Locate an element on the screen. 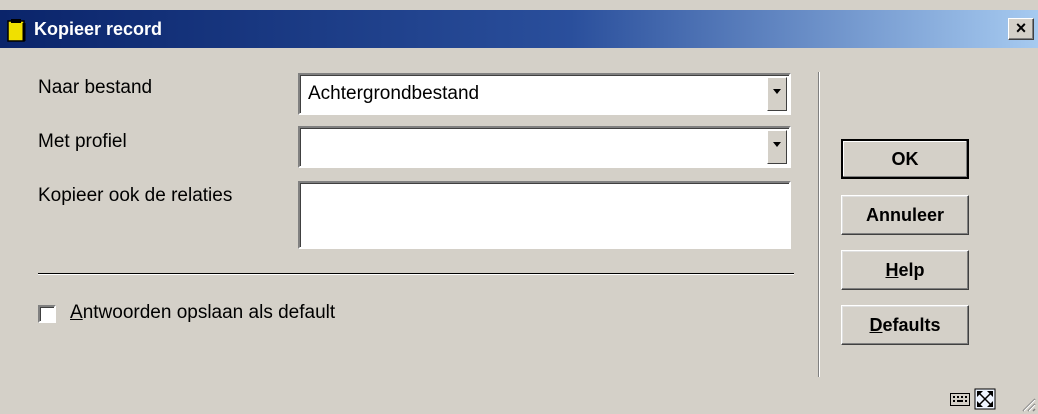  default-checkbox-label: Antwoorden opslaan als default is located at coordinates (202, 313).